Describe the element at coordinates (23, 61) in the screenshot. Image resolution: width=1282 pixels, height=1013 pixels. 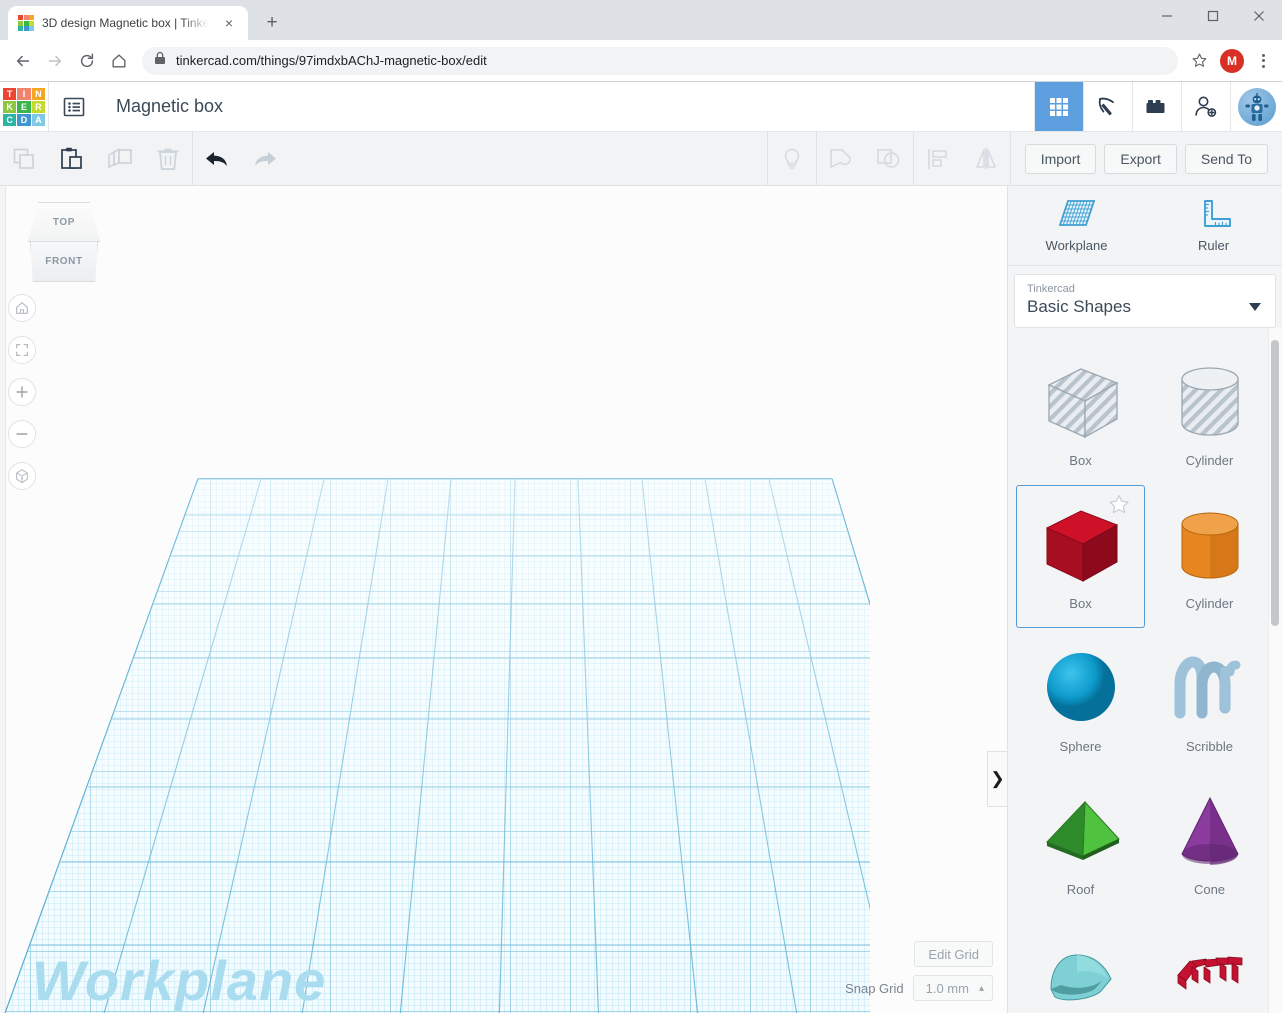
I see `back-icon` at that location.